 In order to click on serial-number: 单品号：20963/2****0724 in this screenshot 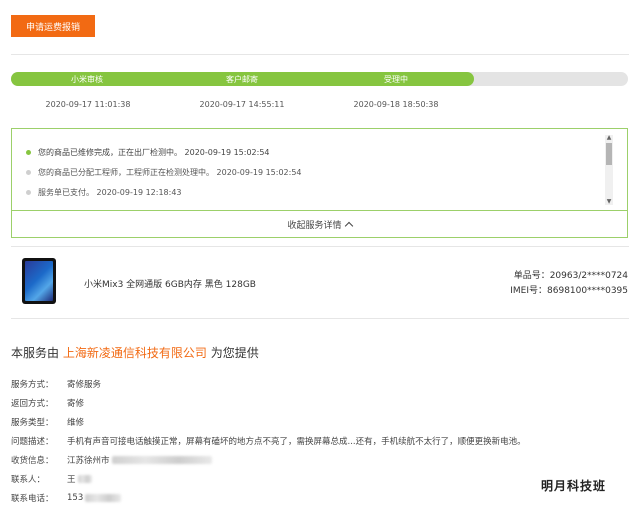, I will do `click(570, 276)`.